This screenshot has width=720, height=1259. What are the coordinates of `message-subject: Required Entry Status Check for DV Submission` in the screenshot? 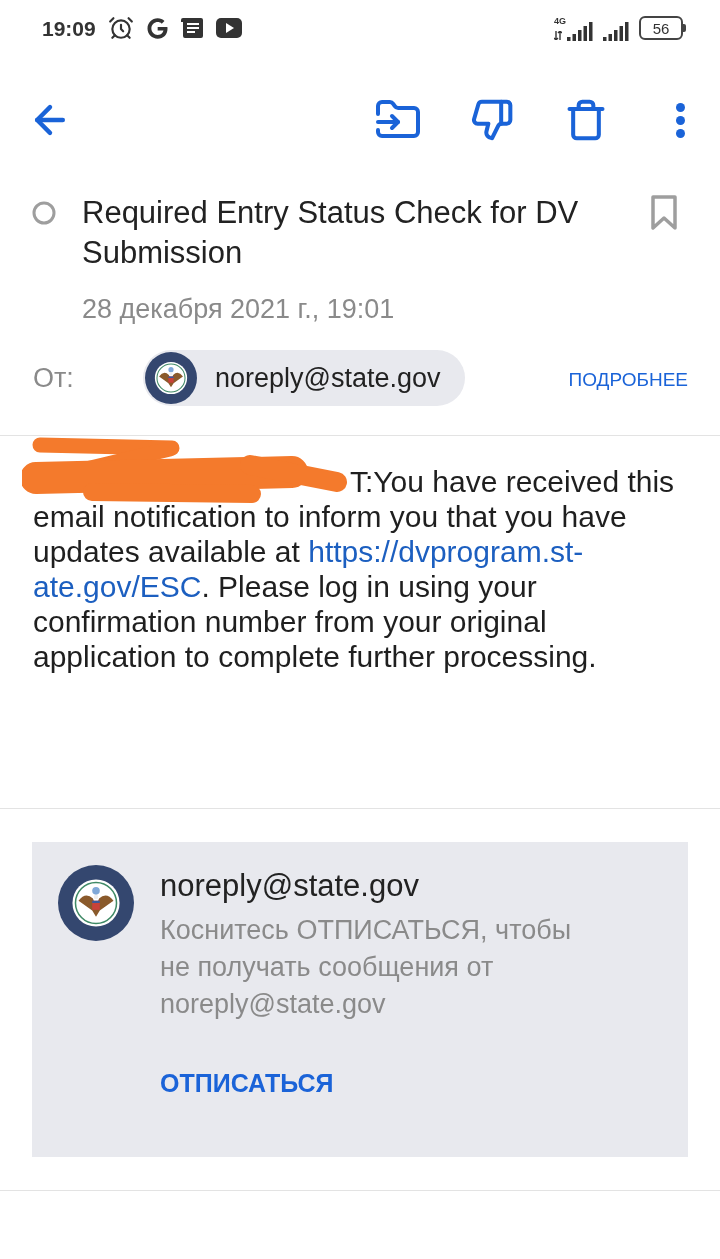 It's located at (331, 233).